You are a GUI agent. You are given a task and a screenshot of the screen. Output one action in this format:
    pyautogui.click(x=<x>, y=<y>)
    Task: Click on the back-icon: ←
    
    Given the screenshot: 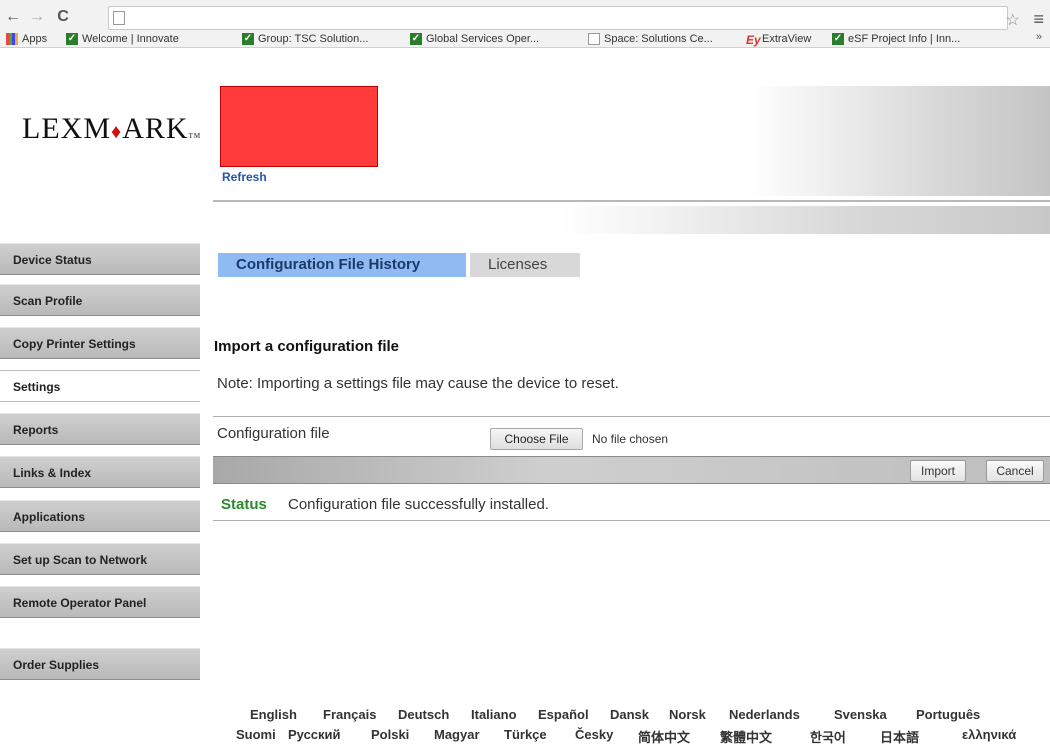 What is the action you would take?
    pyautogui.click(x=13, y=17)
    